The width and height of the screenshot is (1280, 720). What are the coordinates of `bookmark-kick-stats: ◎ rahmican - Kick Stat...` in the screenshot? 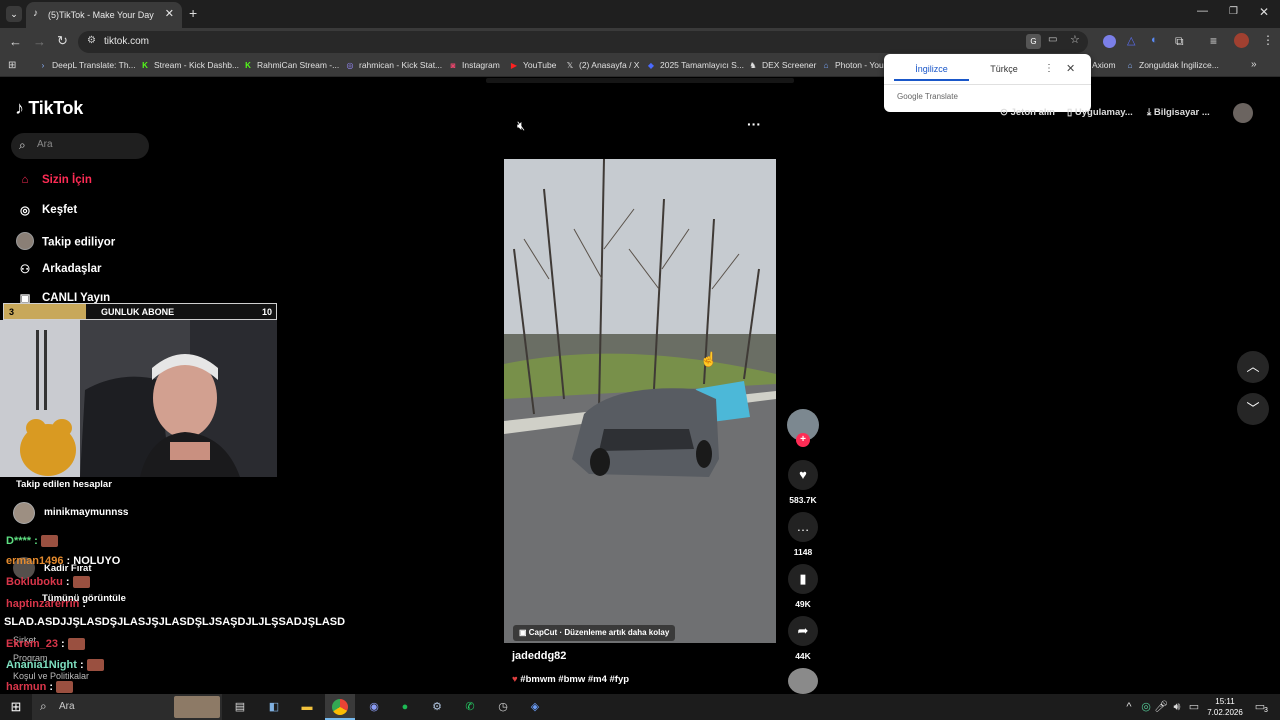 It's located at (394, 65).